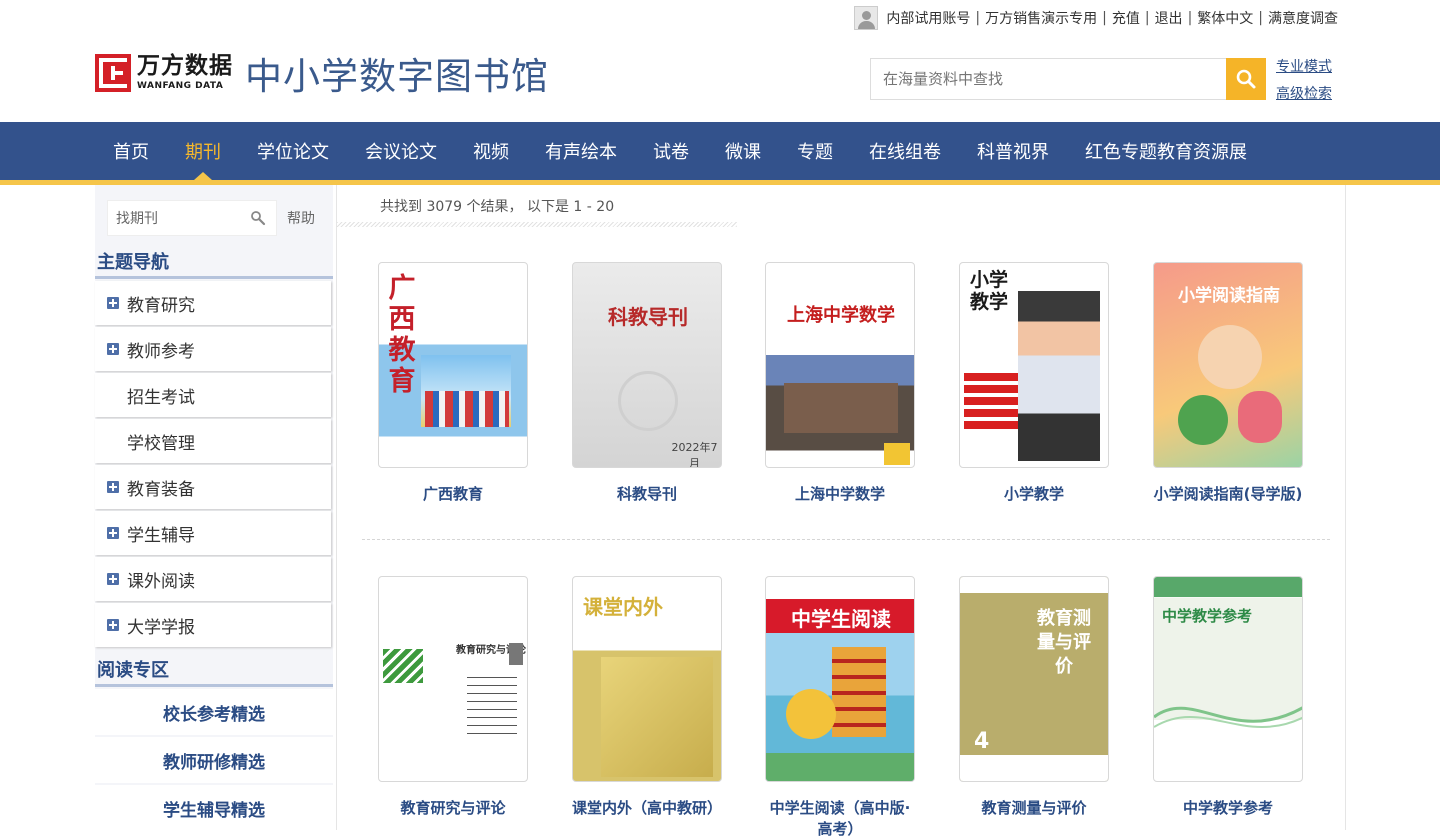 This screenshot has height=840, width=1440. I want to click on journal-search-input: 找期刊, so click(192, 218).